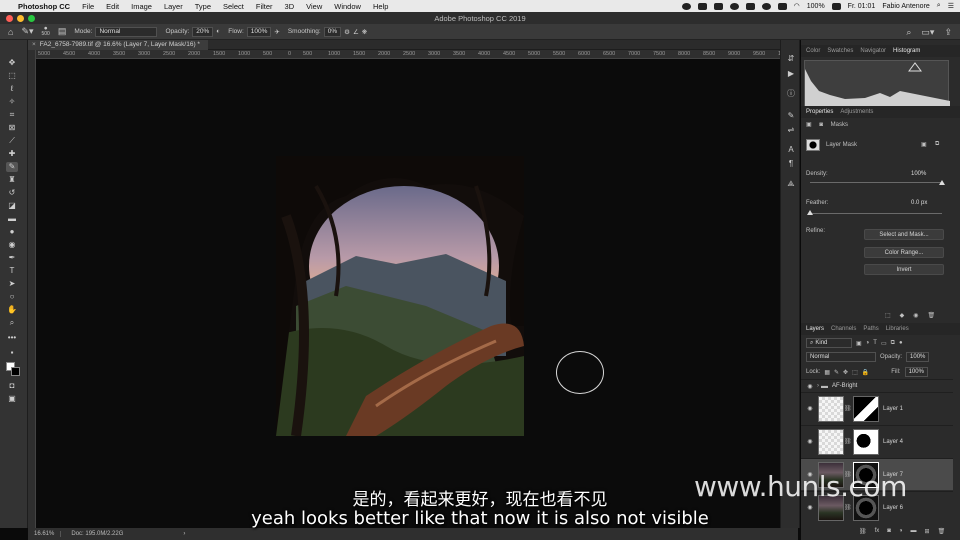 The width and height of the screenshot is (960, 540). Describe the element at coordinates (10, 32) in the screenshot. I see `home-icon: ⌂` at that location.